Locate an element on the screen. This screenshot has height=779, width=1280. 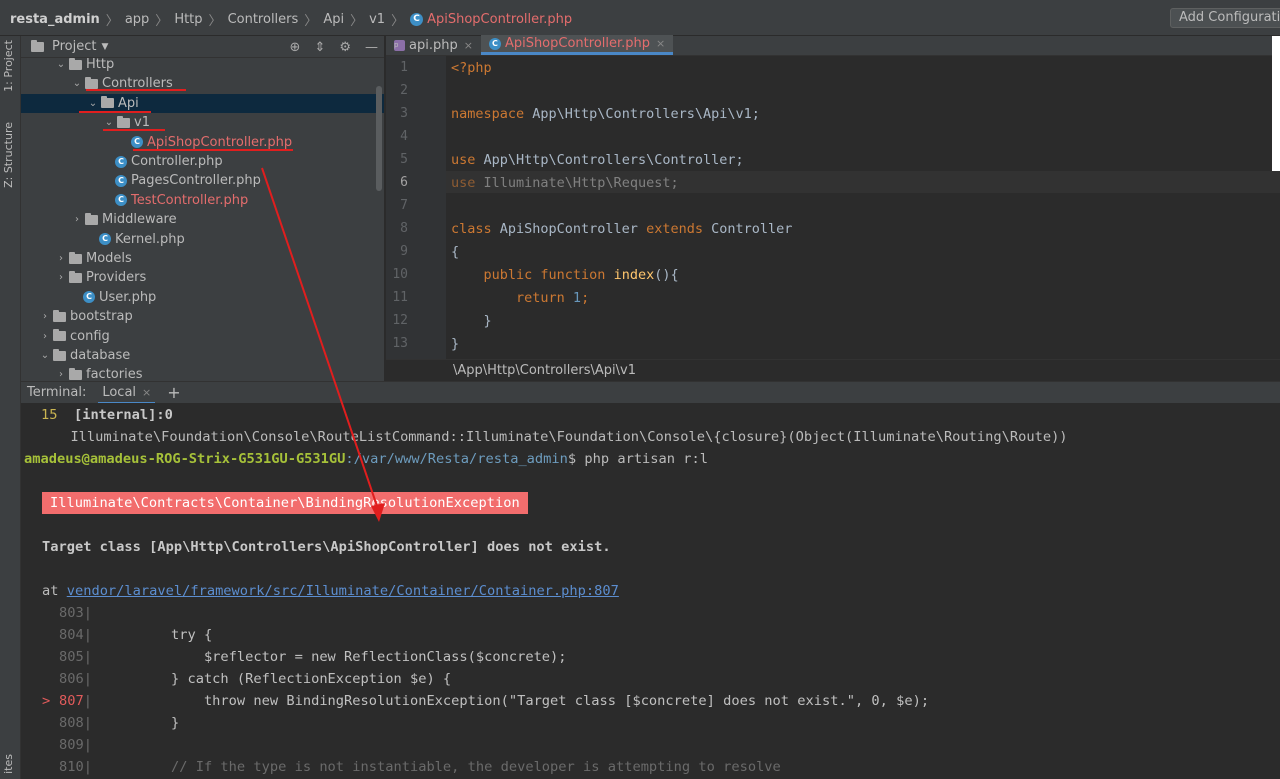
tree-item-database: ⌄ database is located at coordinates (202, 355).